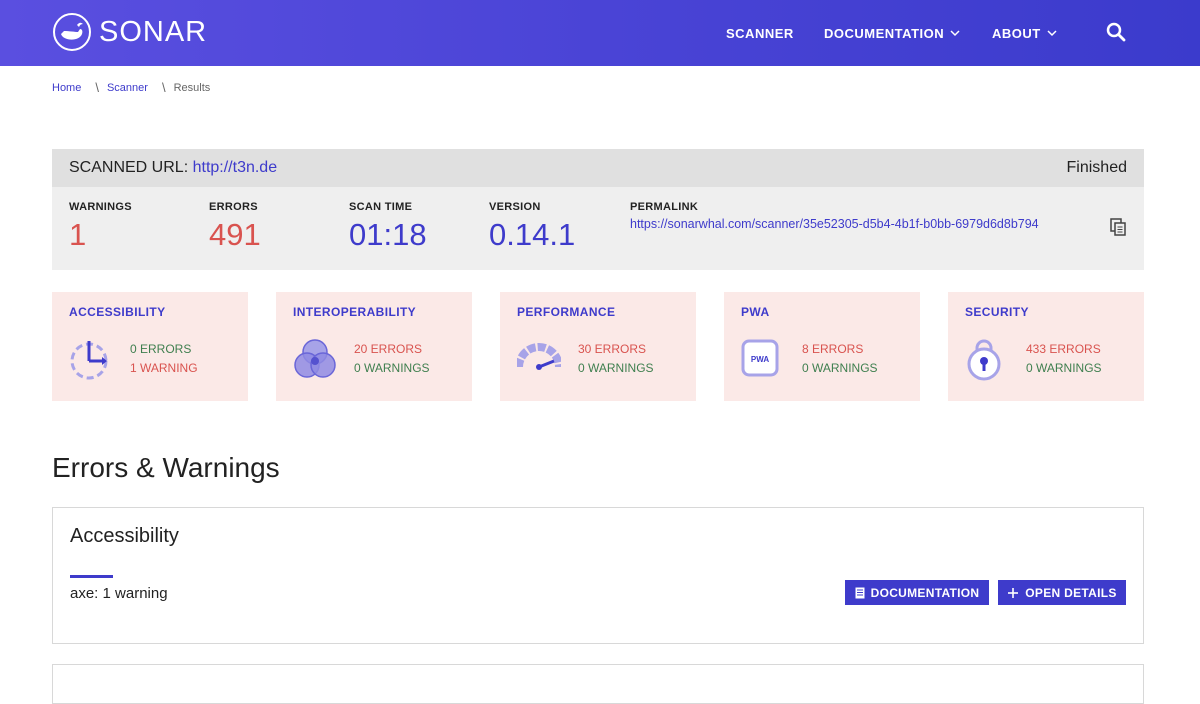  I want to click on stat-value: 01:18, so click(388, 234).